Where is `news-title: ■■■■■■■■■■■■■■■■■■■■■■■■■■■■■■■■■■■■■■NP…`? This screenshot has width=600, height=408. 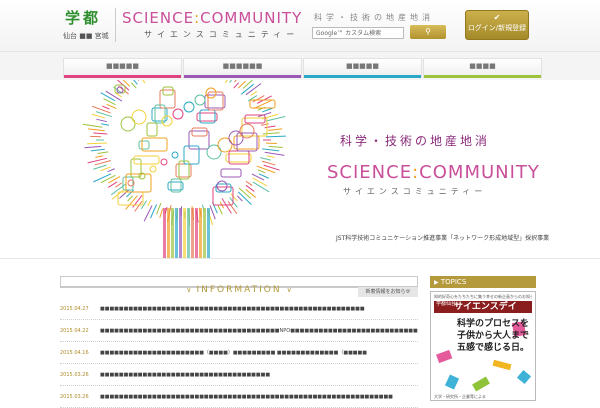 news-title: ■■■■■■■■■■■■■■■■■■■■■■■■■■■■■■■■■■■■■■NP… is located at coordinates (259, 331).